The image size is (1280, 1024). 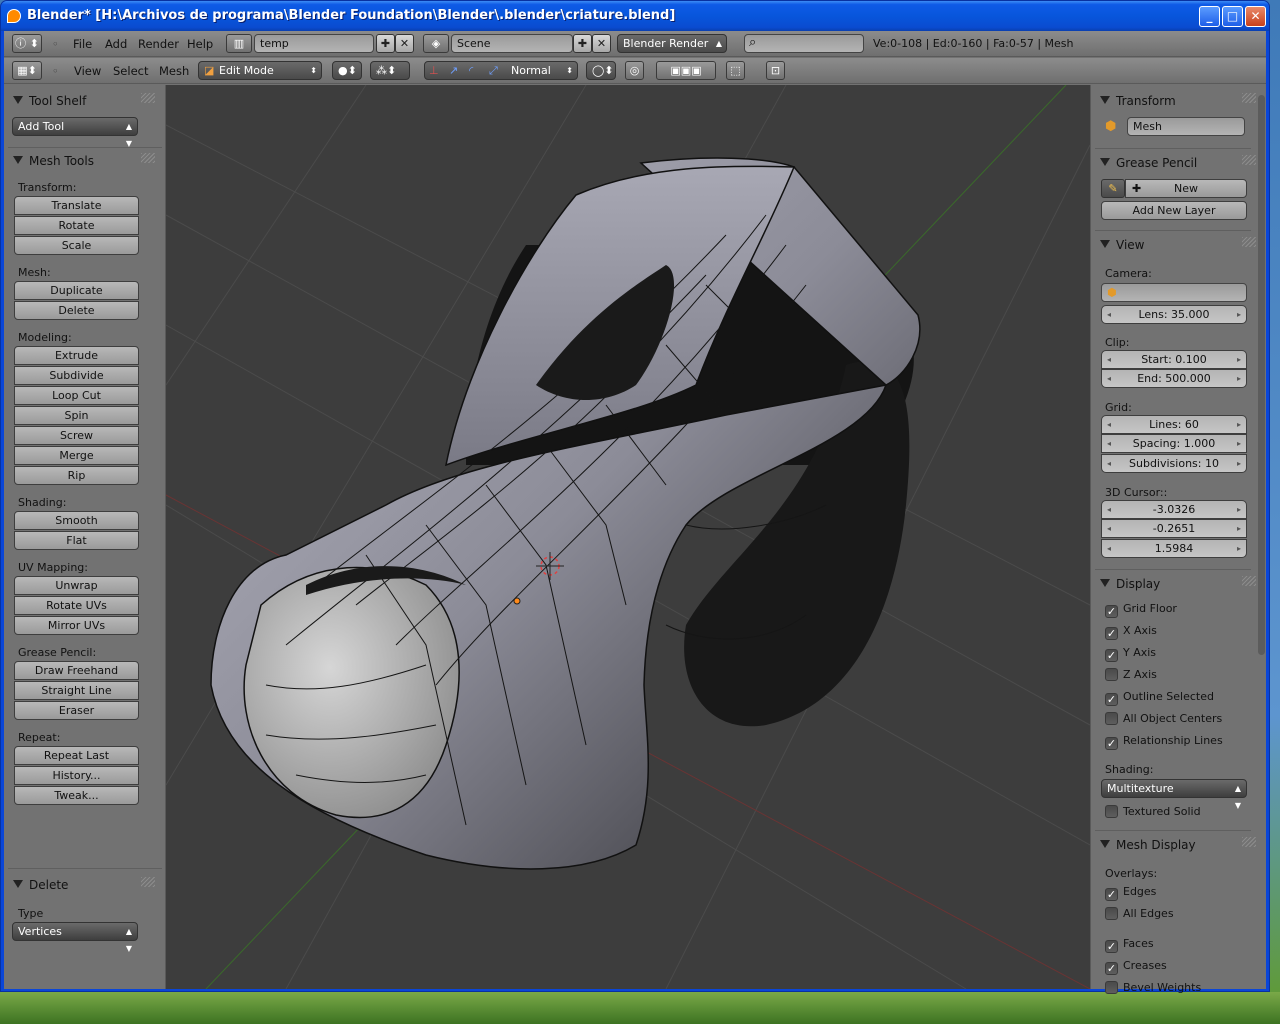 I want to click on shading-dropdown: Multitexture ▲ ▼, so click(x=1174, y=794).